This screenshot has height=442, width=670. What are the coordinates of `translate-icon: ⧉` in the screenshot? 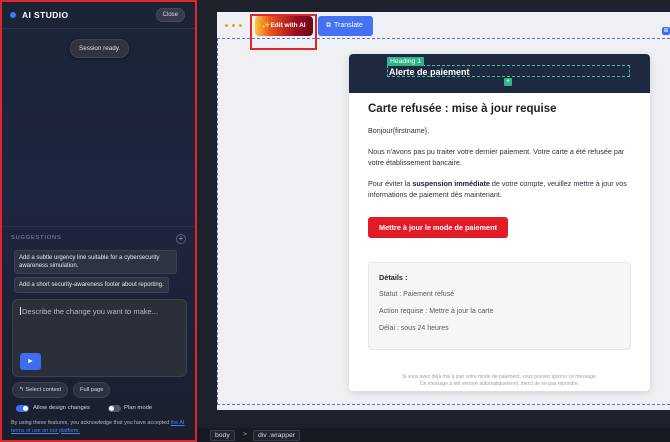 It's located at (328, 25).